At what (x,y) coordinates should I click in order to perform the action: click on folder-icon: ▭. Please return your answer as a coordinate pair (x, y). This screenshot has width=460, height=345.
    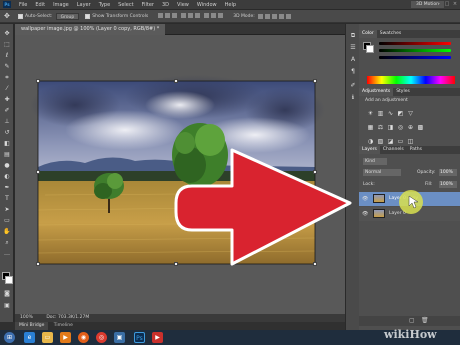
    Looking at the image, I should click on (47, 337).